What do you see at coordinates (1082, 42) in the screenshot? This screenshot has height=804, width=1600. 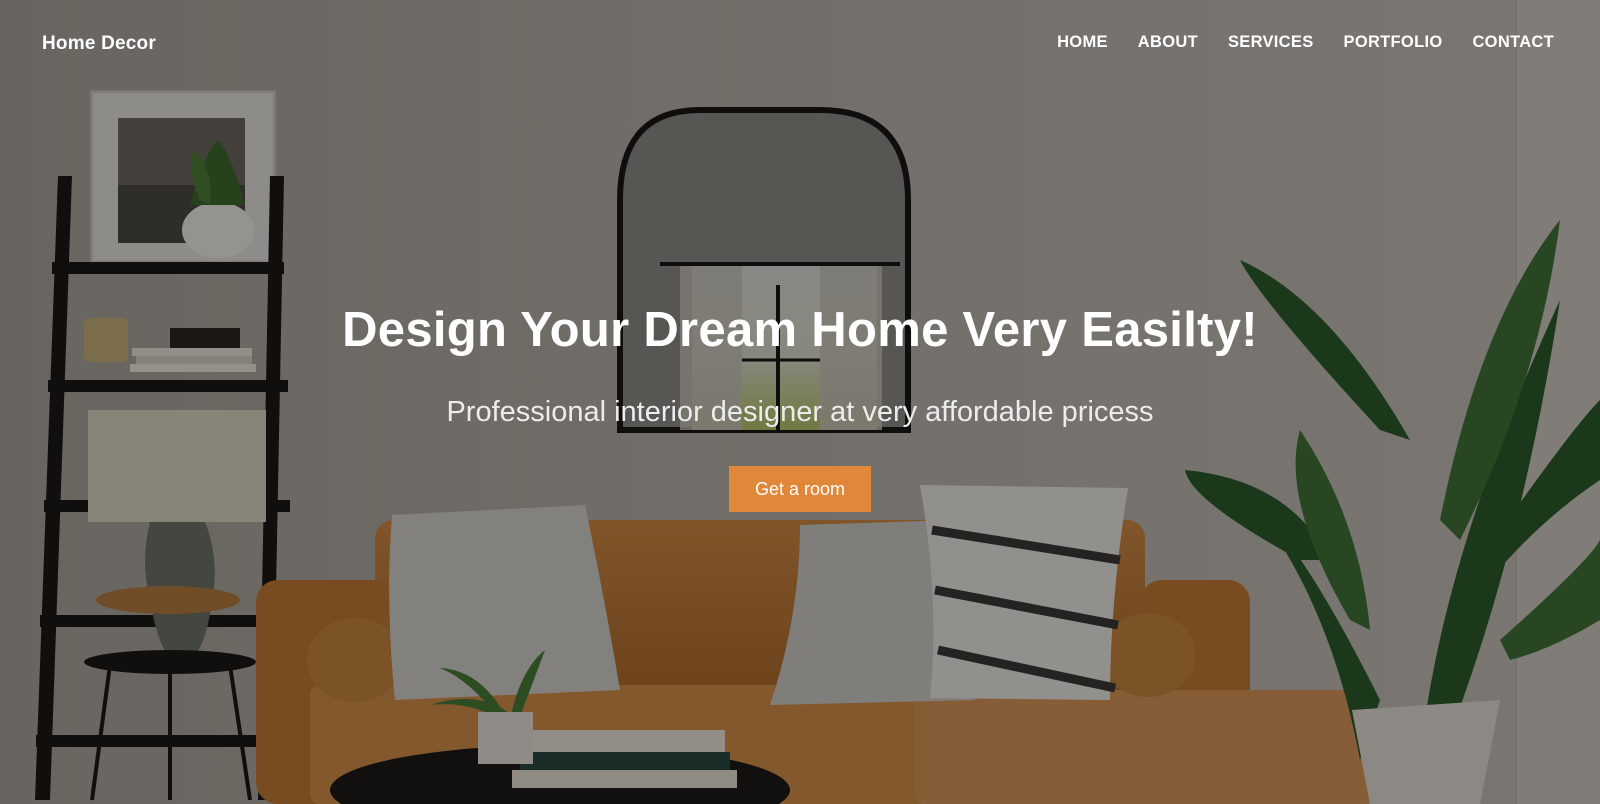 I see `nav-link-home: HOME` at bounding box center [1082, 42].